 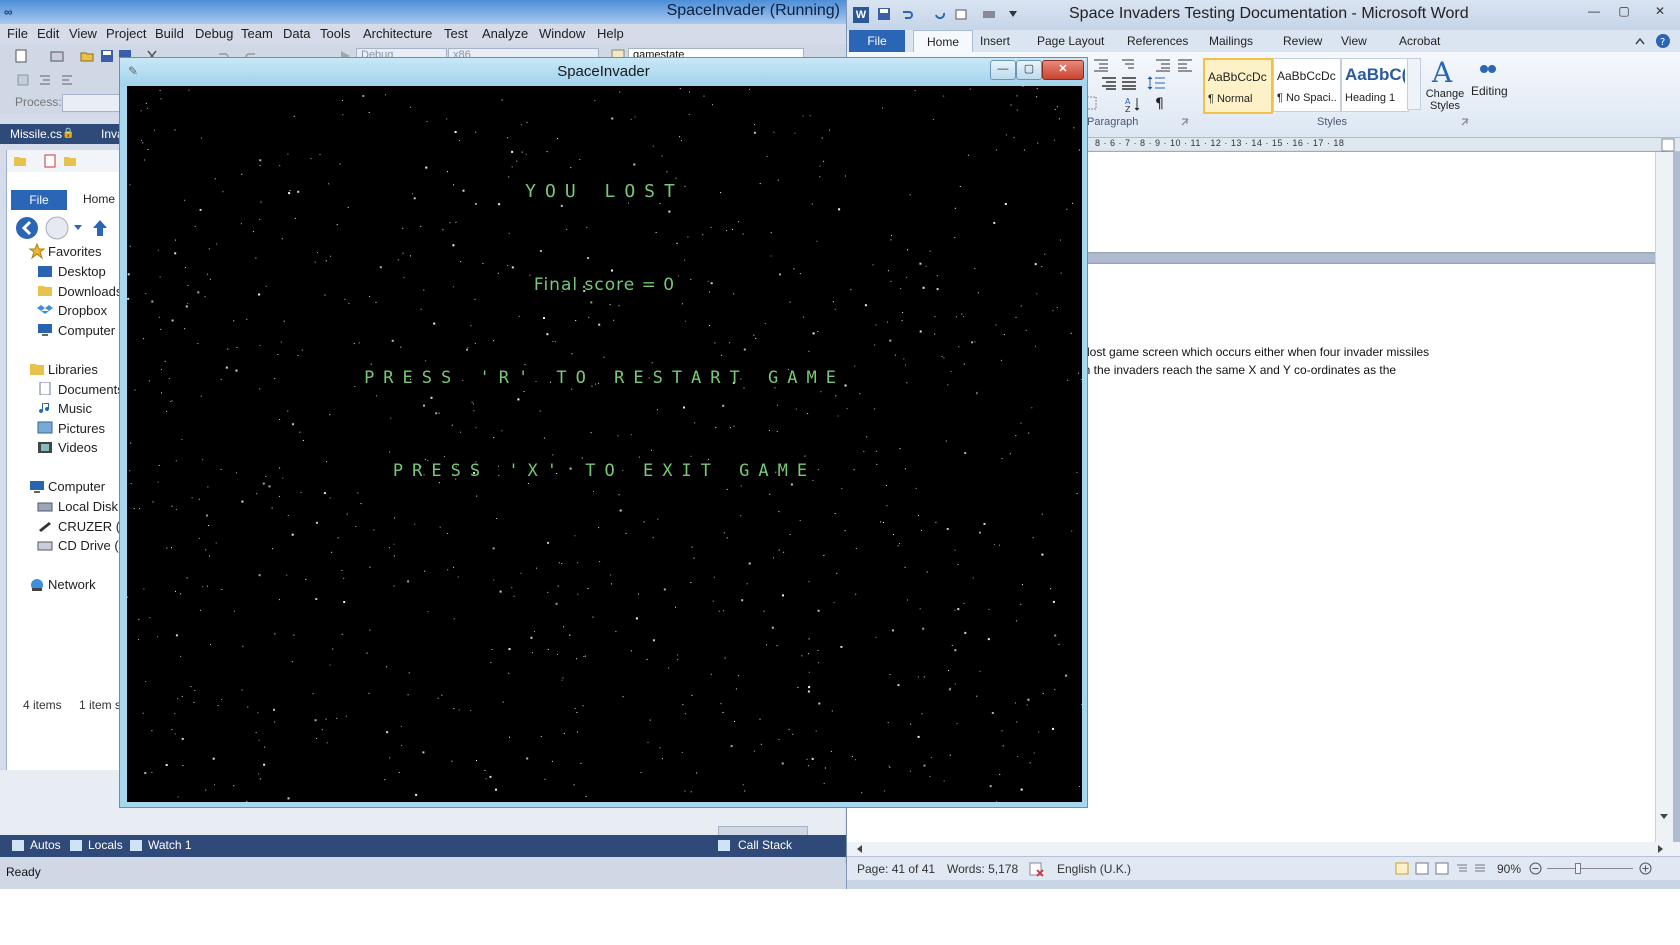 I want to click on libraries-header: Libraries, so click(x=73, y=369).